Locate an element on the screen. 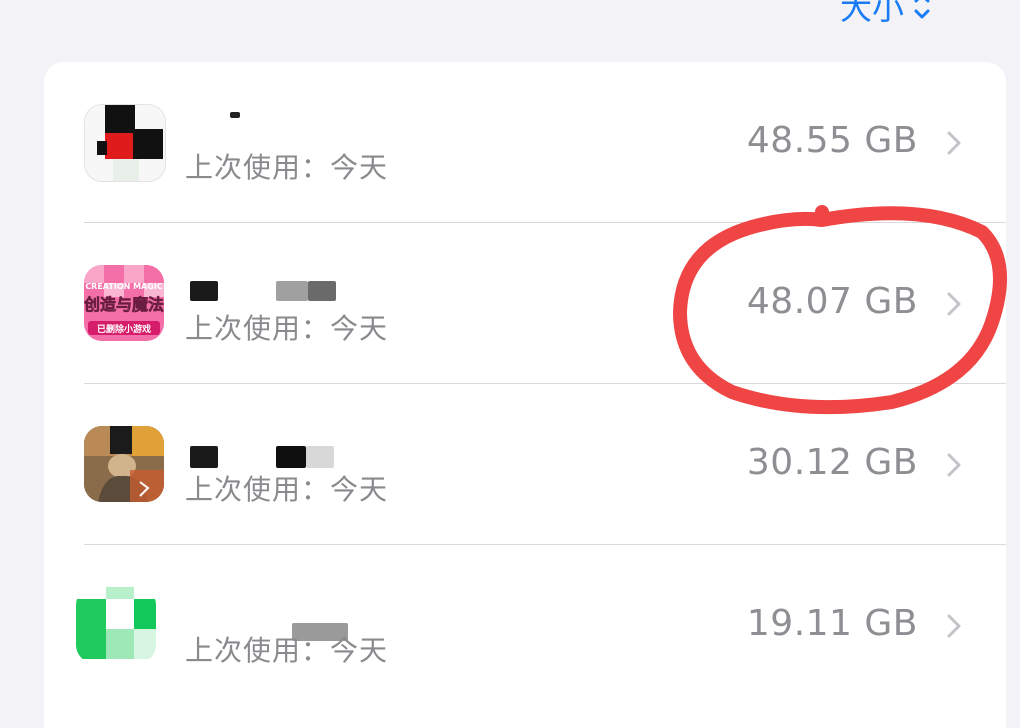 The image size is (1020, 728). app-icon is located at coordinates (125, 143).